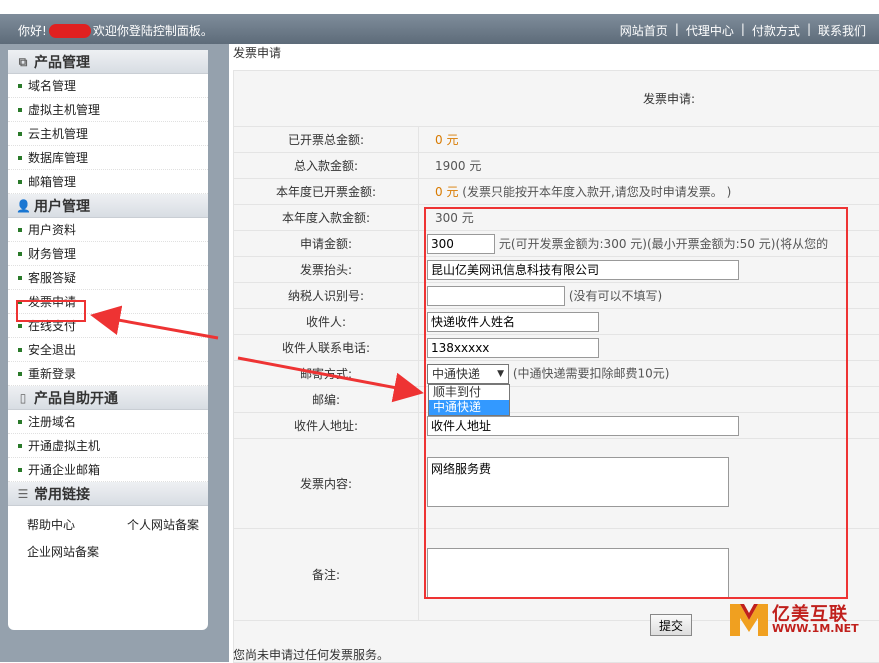 The image size is (879, 663). I want to click on section-user-management: 👤用户管理, so click(108, 206).